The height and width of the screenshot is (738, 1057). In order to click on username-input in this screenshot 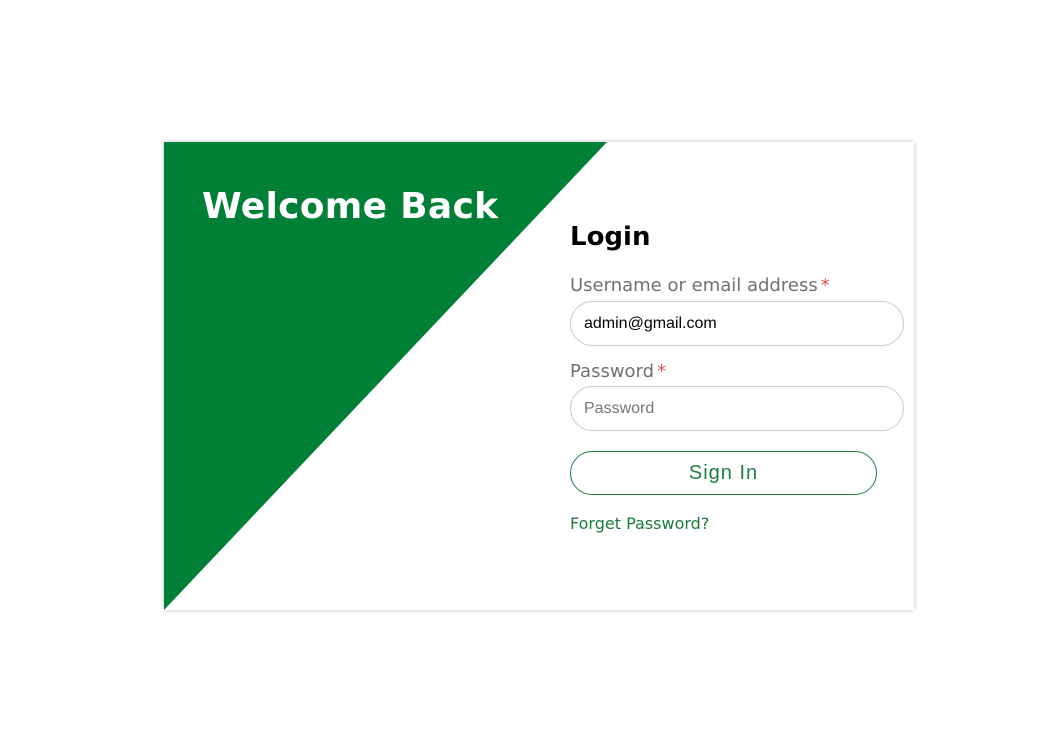, I will do `click(737, 323)`.